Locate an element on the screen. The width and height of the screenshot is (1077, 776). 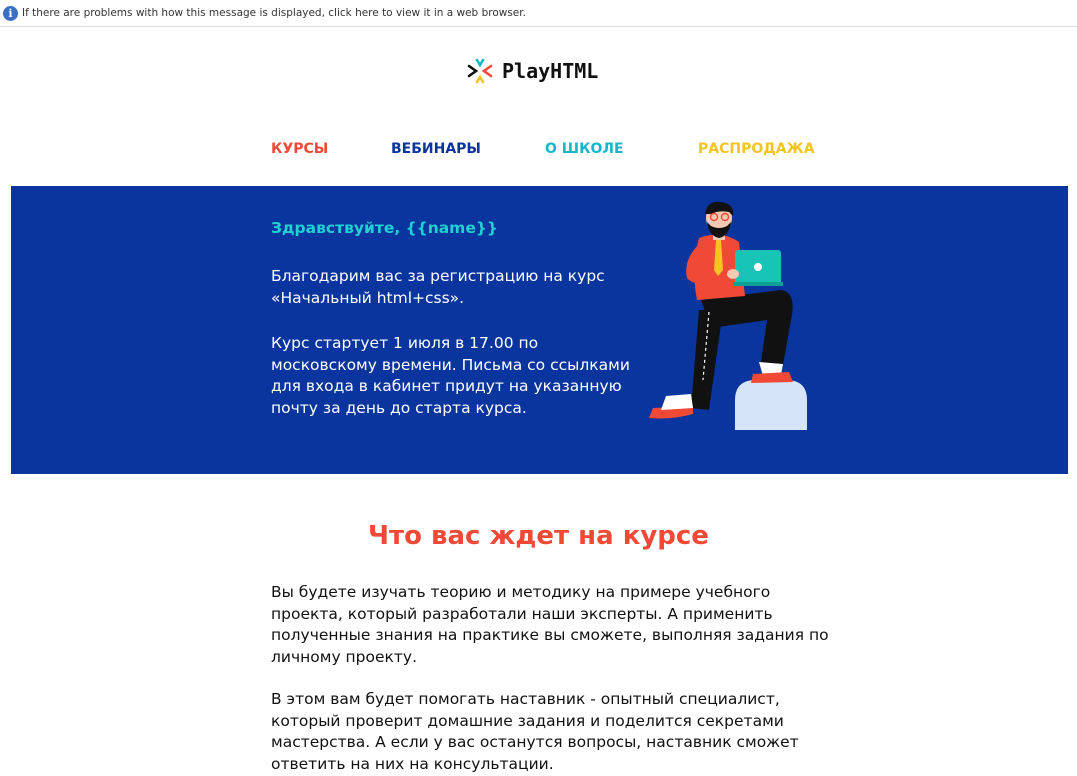
nav-link-about: О ШКОЛЕ is located at coordinates (584, 149).